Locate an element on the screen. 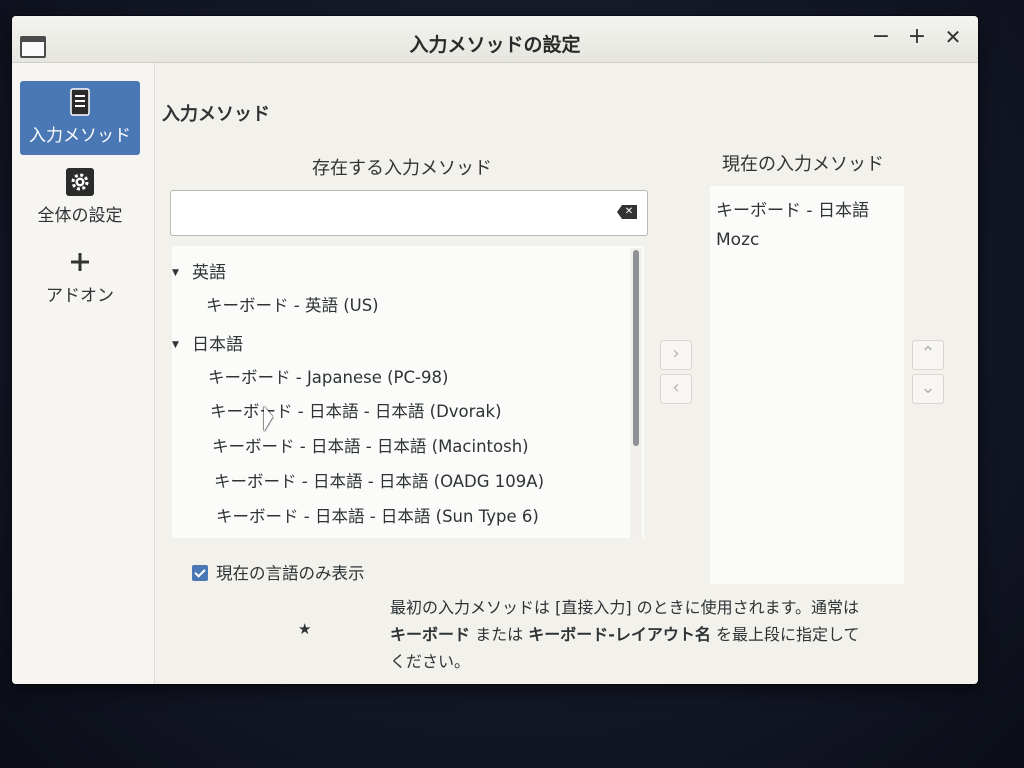  list-item: キーボード - 英語 (US) is located at coordinates (292, 304).